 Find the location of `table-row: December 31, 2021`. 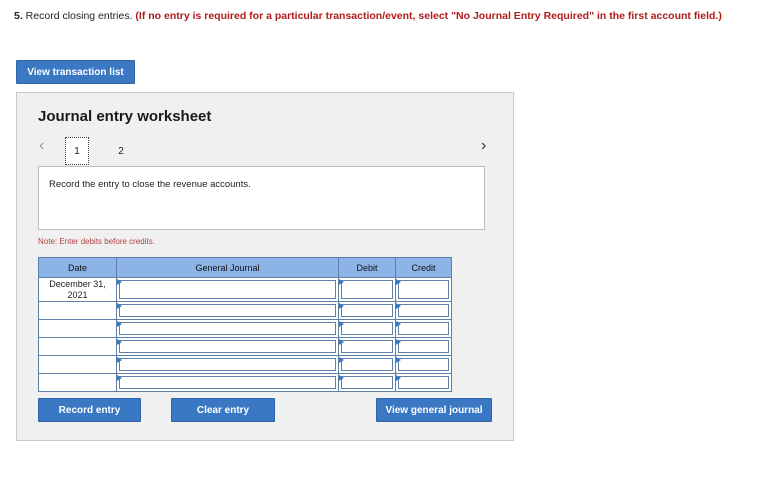

table-row: December 31, 2021 is located at coordinates (245, 289).